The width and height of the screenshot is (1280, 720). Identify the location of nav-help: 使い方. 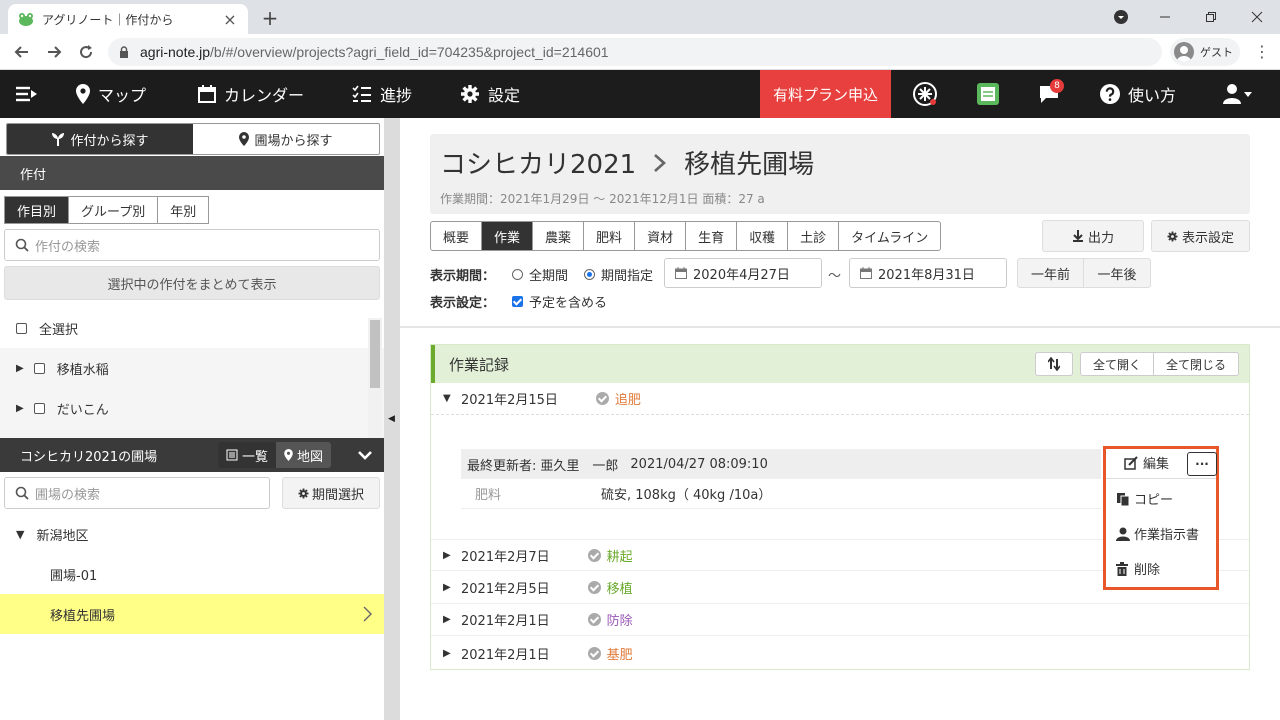
(1138, 94).